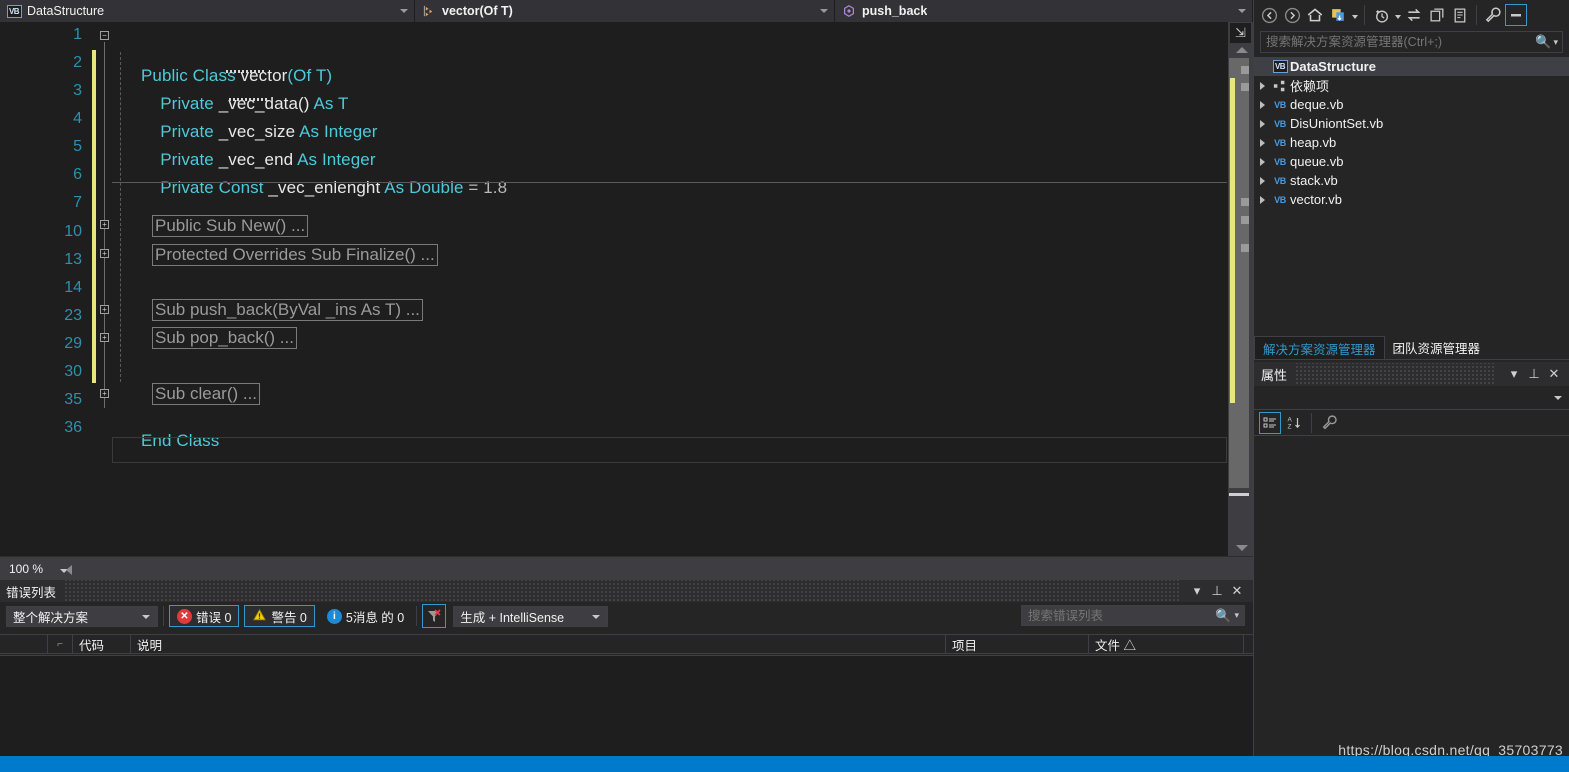 The width and height of the screenshot is (1569, 772). I want to click on show-all-files-icon, so click(1460, 15).